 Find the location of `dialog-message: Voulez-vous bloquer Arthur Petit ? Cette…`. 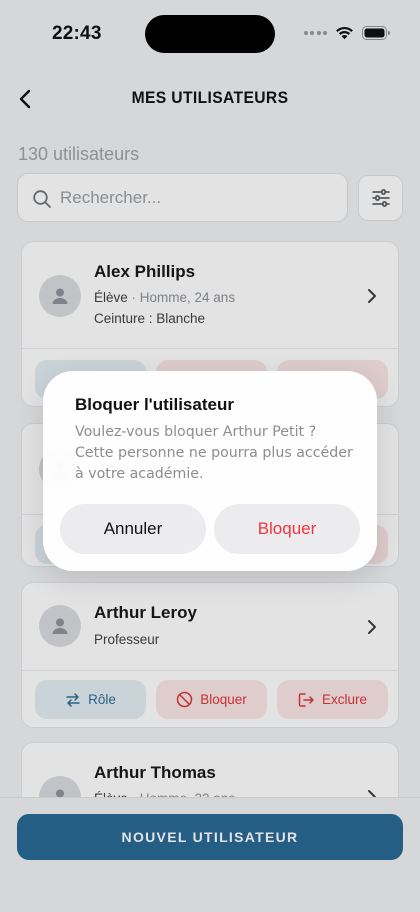

dialog-message: Voulez-vous bloquer Arthur Petit ? Cette… is located at coordinates (214, 453).